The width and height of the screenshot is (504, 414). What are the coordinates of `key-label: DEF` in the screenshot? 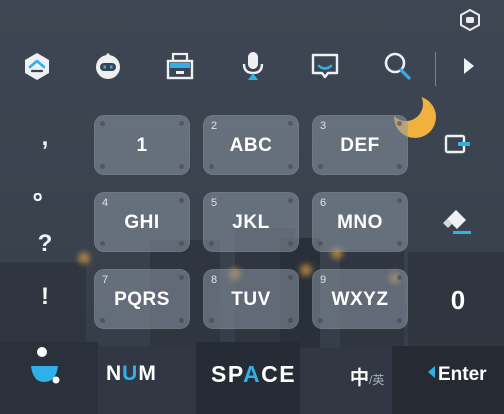 It's located at (360, 145).